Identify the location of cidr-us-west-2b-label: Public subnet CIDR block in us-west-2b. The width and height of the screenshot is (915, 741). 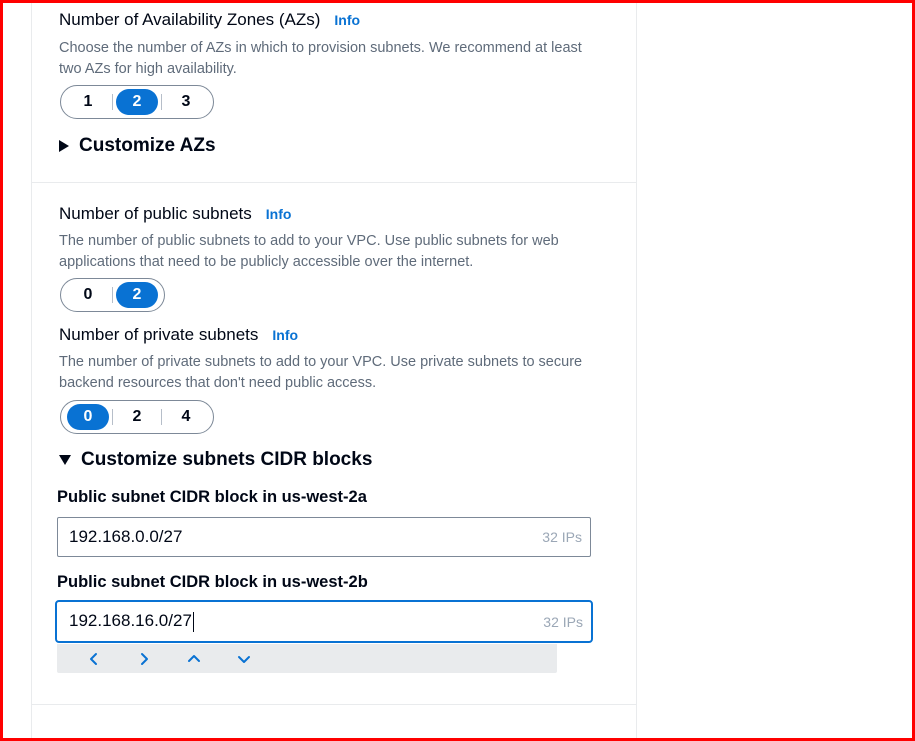
(212, 582).